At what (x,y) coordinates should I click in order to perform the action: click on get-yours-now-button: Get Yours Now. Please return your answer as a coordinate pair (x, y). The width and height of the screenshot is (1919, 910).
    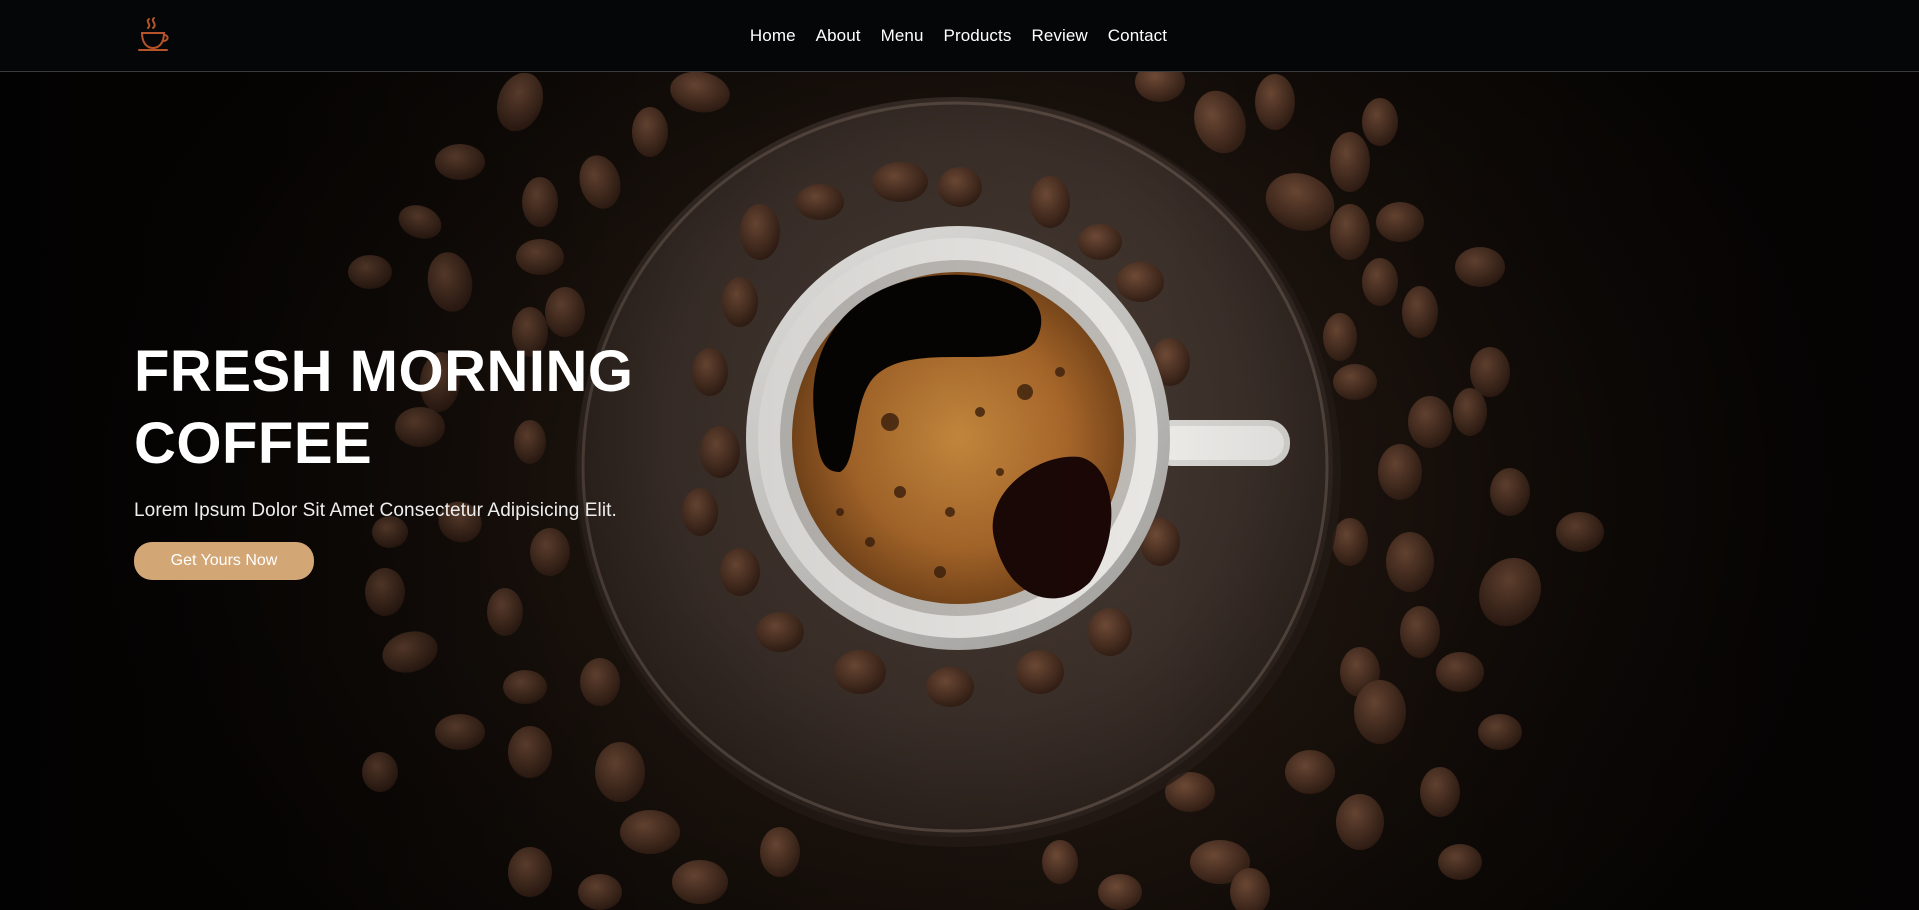
    Looking at the image, I should click on (224, 561).